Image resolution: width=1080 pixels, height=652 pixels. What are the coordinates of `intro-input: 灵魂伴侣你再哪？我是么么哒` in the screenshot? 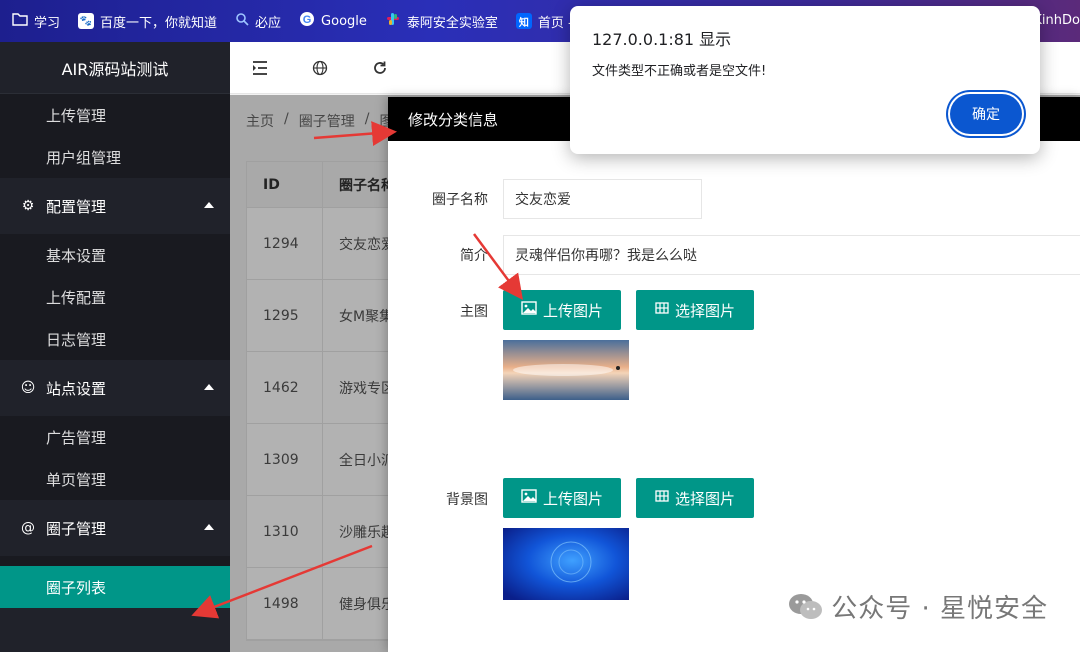 It's located at (791, 255).